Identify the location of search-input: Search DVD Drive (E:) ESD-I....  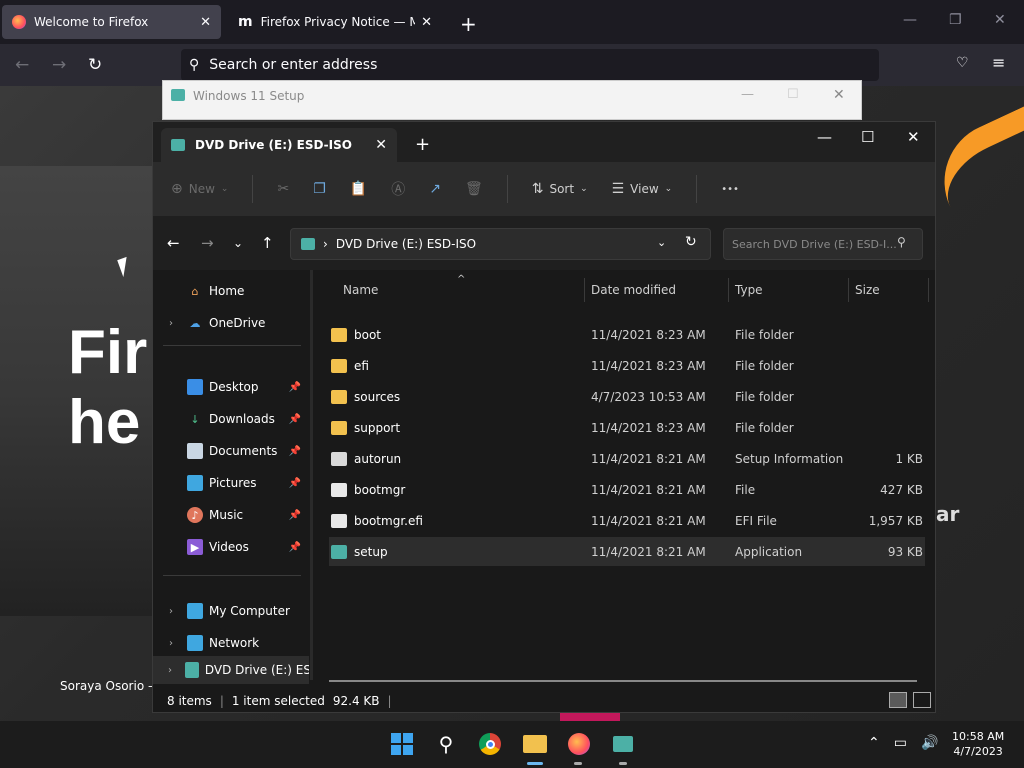
(823, 244).